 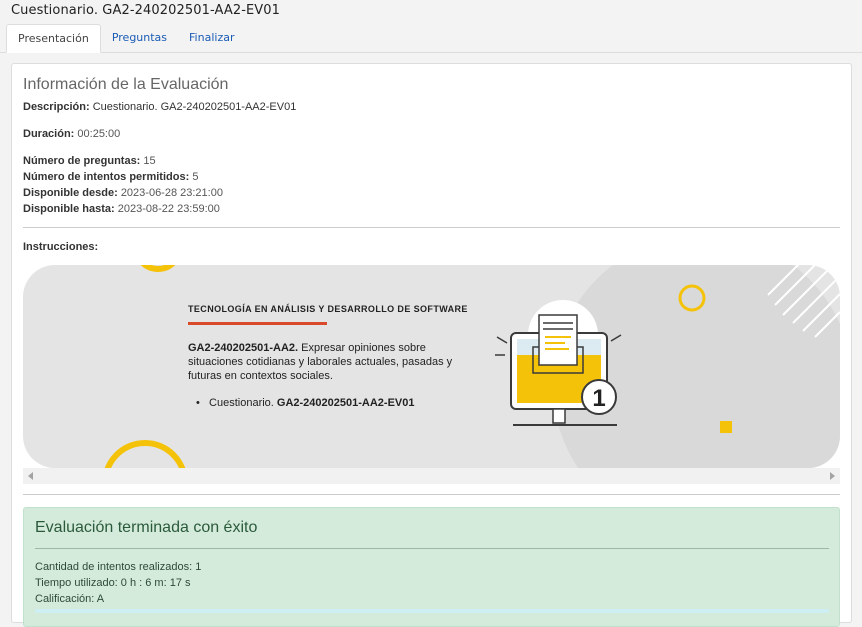 I want to click on descripcion-value: Cuestionario. GA2-240202501-AA2-EV01, so click(x=194, y=107).